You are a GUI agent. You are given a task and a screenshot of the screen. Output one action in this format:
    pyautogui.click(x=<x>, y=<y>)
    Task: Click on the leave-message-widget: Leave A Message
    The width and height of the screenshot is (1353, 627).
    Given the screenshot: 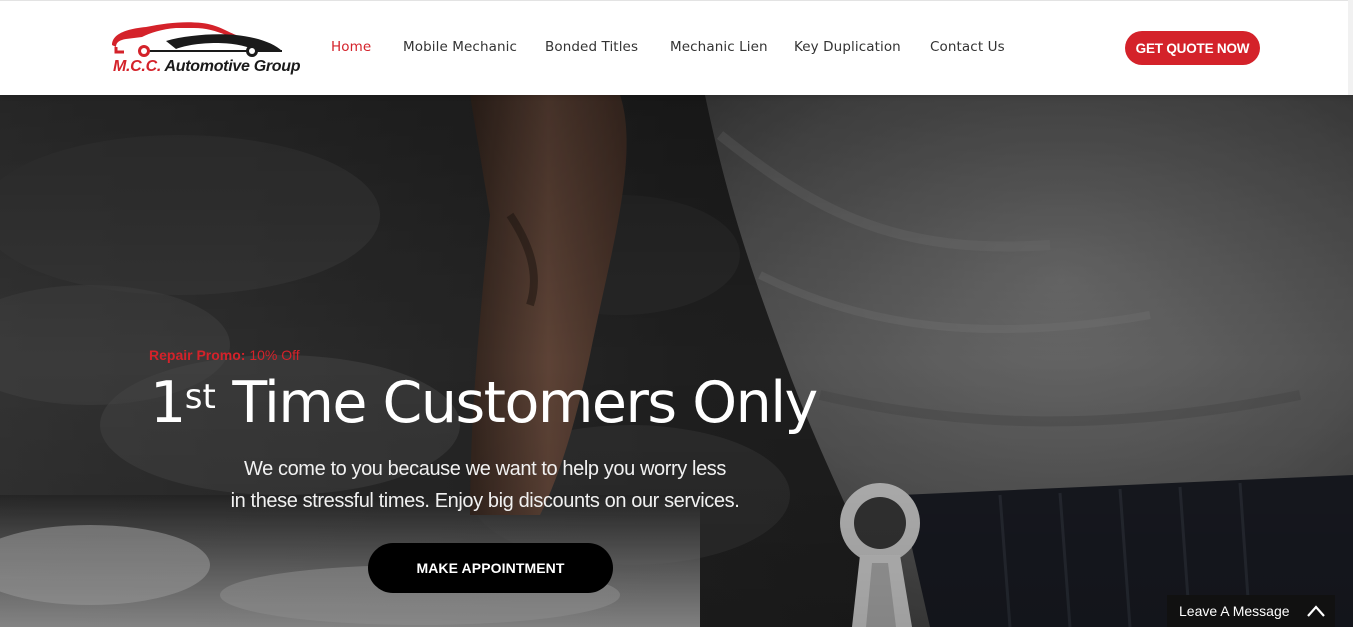 What is the action you would take?
    pyautogui.click(x=1251, y=611)
    